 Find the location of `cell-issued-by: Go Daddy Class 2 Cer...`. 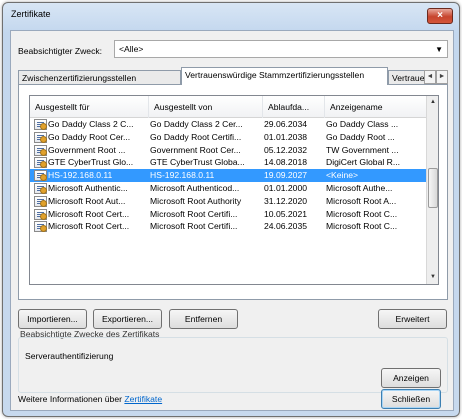

cell-issued-by: Go Daddy Class 2 Cer... is located at coordinates (196, 124).